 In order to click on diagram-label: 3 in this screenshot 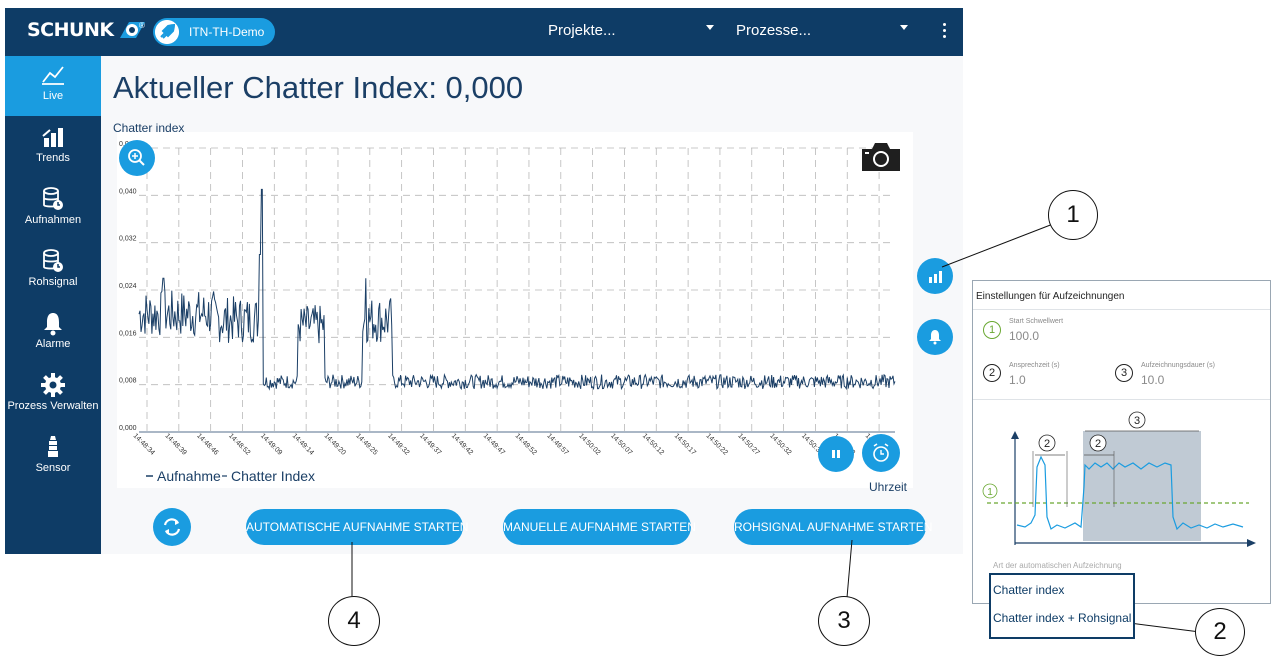, I will do `click(1137, 421)`.